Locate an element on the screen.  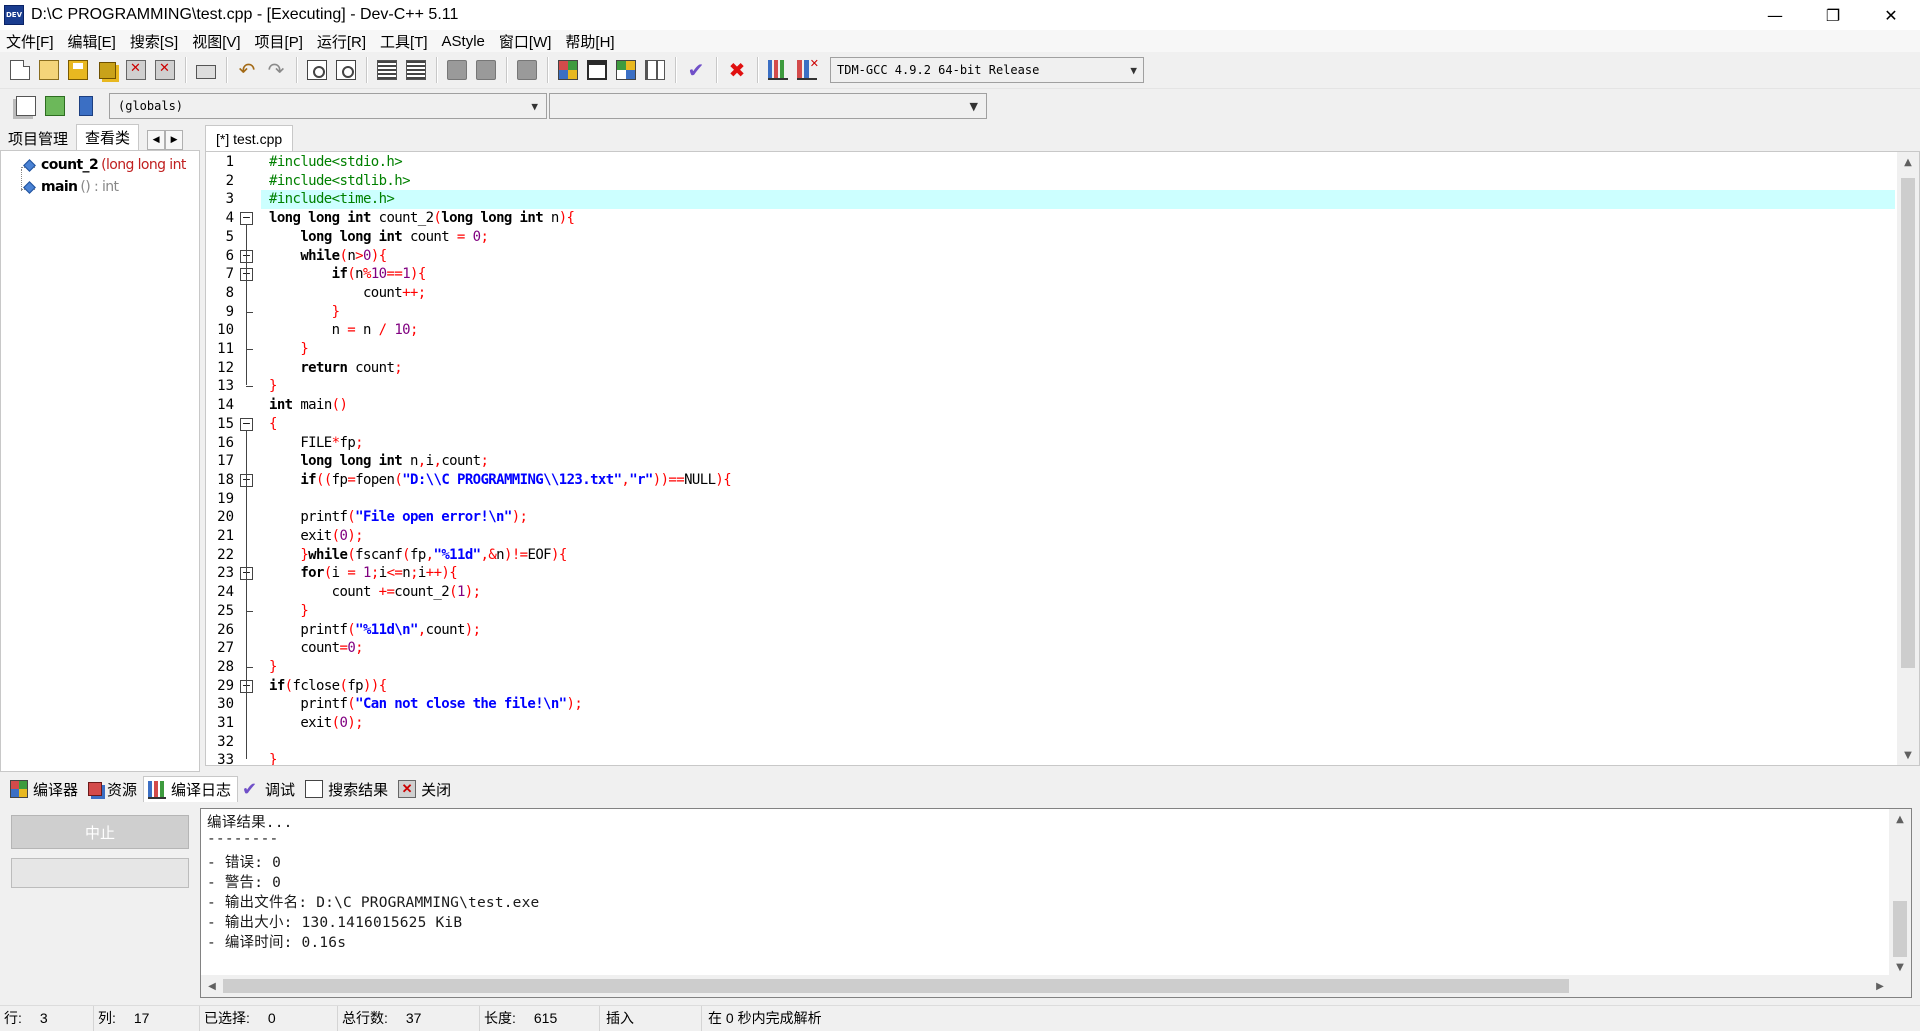
tab-close: ✕ 关闭 is located at coordinates (425, 789).